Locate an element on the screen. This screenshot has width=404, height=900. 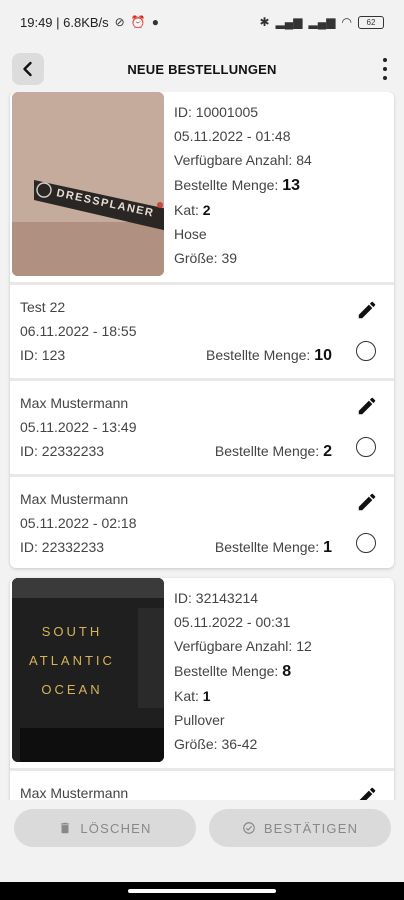
product-ordered-value: 8 is located at coordinates (287, 671).